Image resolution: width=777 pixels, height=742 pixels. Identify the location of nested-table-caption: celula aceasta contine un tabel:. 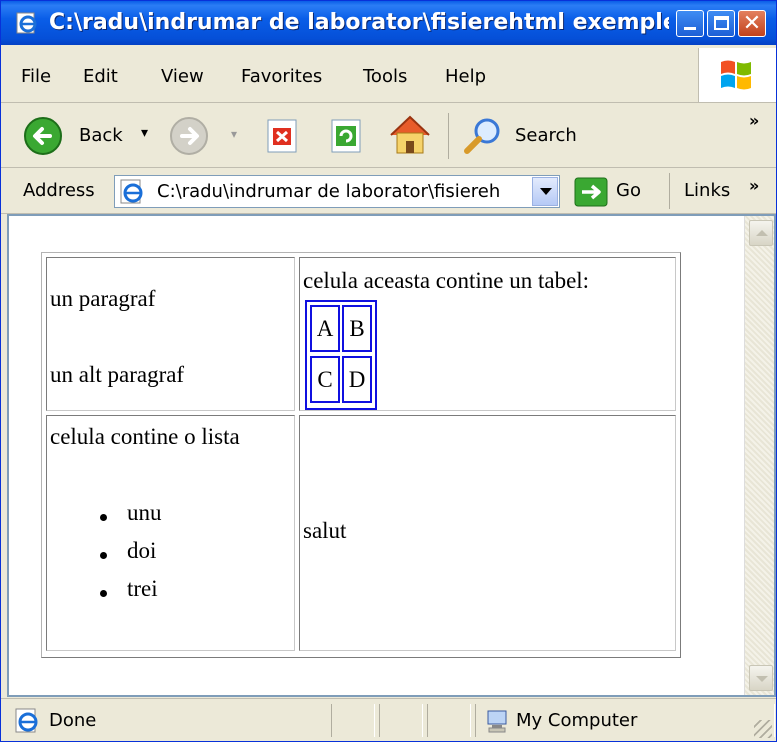
(446, 280).